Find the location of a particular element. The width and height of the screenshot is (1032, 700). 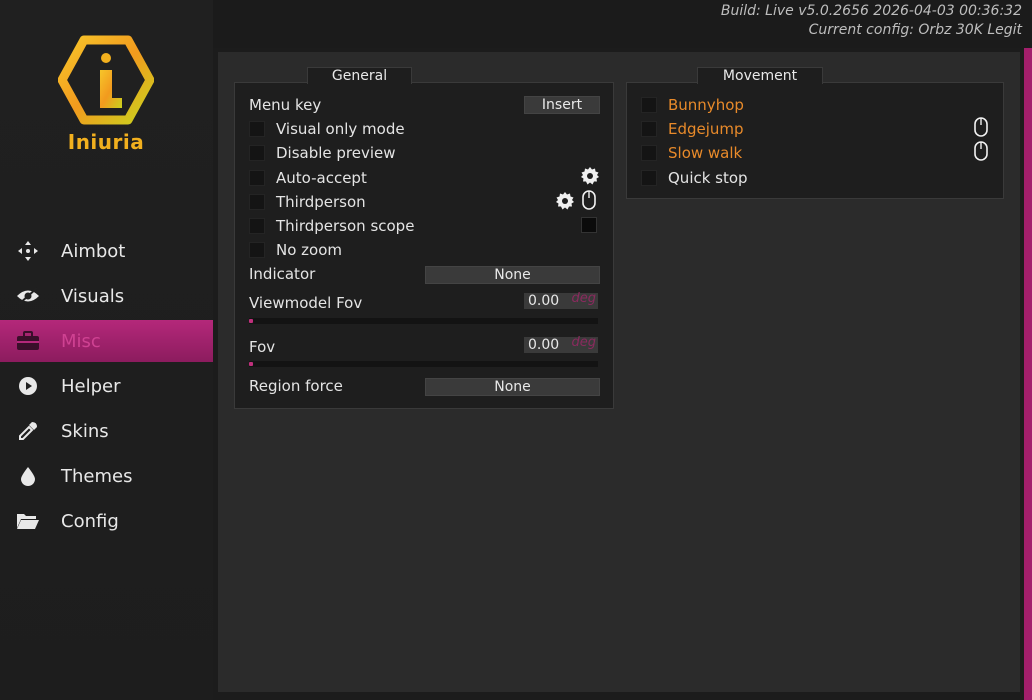

auto-accept-gear-icon is located at coordinates (590, 176).